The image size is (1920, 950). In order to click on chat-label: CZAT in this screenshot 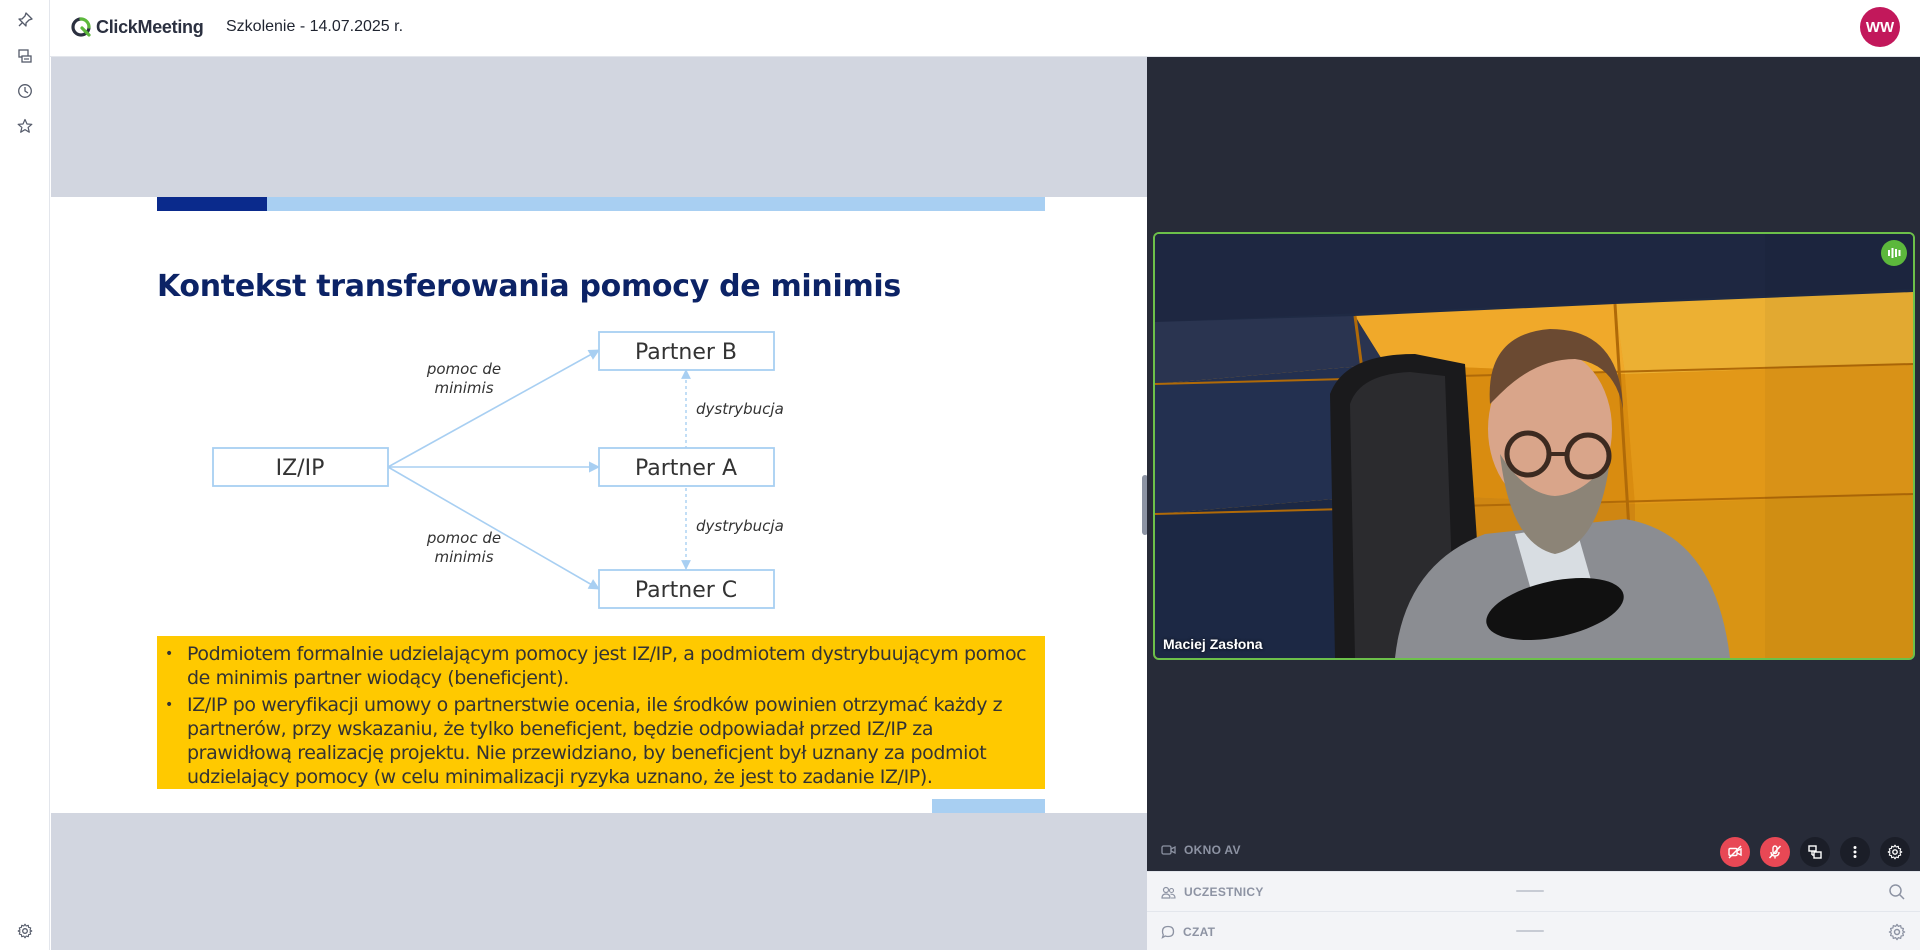, I will do `click(1199, 932)`.